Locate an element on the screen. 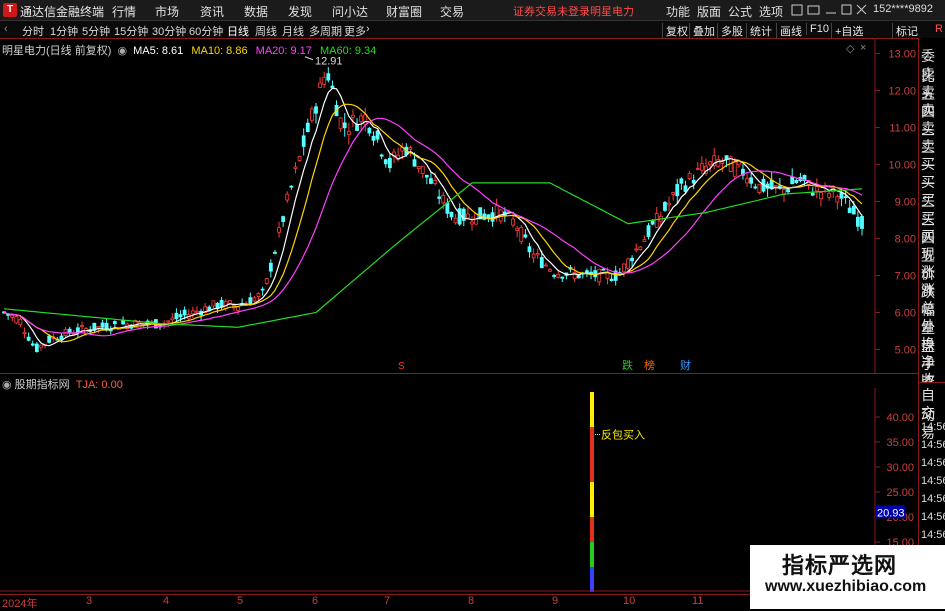 Image resolution: width=945 pixels, height=611 pixels. period-multi: 多周期 is located at coordinates (325, 31).